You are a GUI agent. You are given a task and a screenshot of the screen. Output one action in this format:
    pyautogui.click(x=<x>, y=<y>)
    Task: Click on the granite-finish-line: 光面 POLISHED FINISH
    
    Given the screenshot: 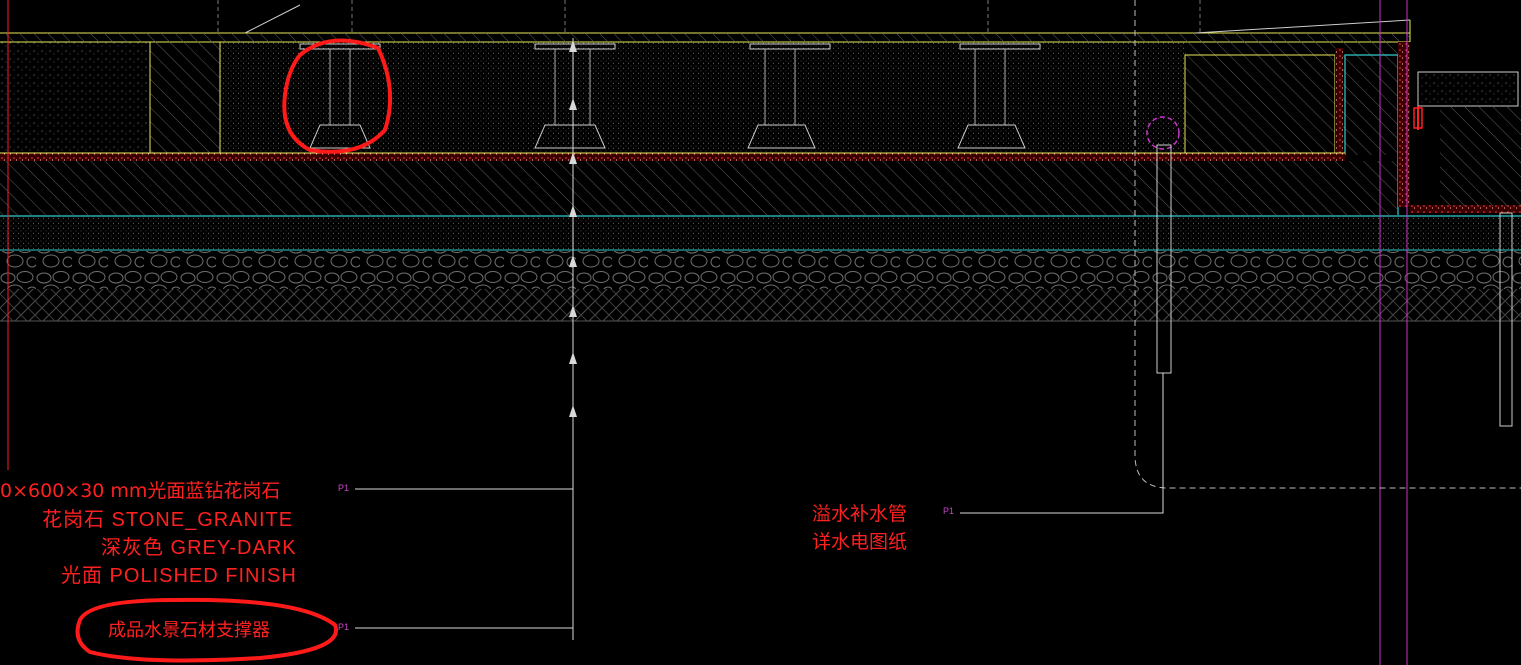 What is the action you would take?
    pyautogui.click(x=179, y=575)
    